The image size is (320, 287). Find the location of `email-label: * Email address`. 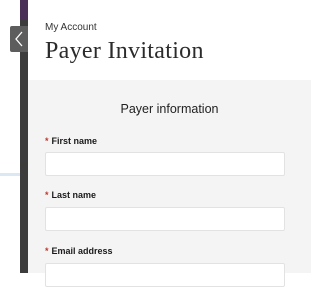

email-label: * Email address is located at coordinates (79, 251).